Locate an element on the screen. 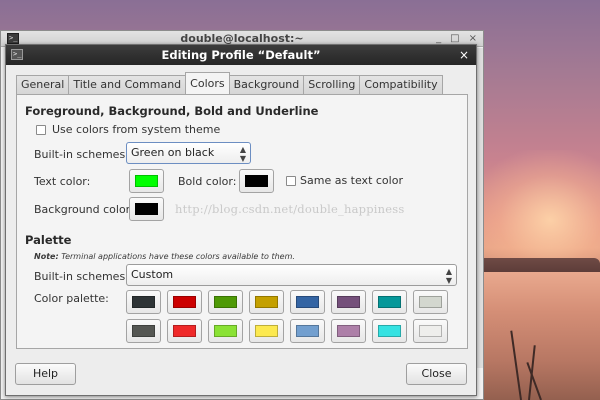 The height and width of the screenshot is (400, 600). background-color-swatch is located at coordinates (146, 209).